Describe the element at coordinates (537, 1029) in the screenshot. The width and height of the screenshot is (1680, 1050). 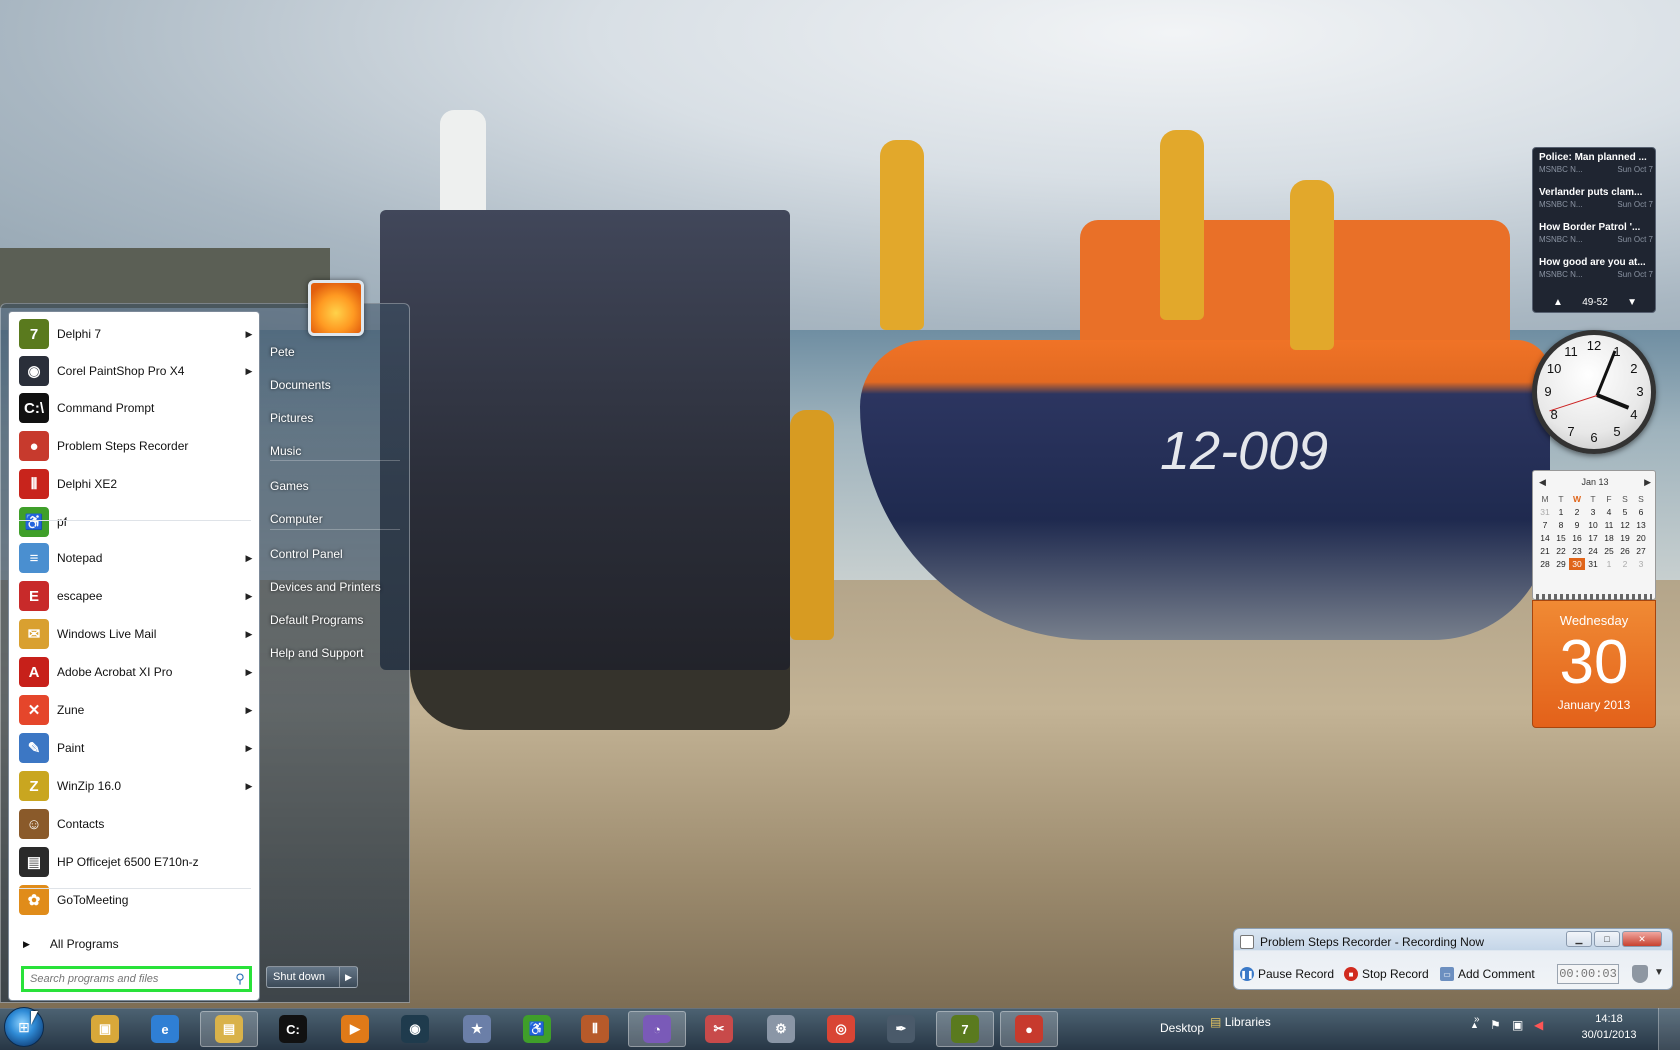
I see `taskbar-pf: ♿` at that location.